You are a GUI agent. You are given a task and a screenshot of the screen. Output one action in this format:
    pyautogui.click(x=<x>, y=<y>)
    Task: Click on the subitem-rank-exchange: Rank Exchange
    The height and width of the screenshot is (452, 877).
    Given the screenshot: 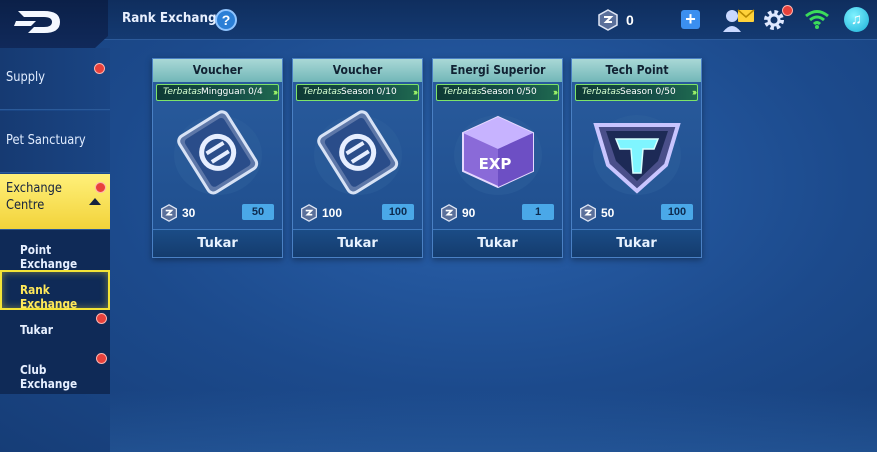 What is the action you would take?
    pyautogui.click(x=55, y=290)
    